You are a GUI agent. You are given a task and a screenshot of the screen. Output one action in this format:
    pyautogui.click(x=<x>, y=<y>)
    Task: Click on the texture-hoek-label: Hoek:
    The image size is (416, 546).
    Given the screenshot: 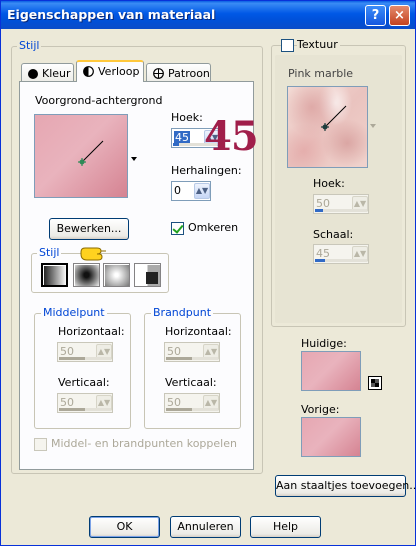 What is the action you would take?
    pyautogui.click(x=329, y=183)
    